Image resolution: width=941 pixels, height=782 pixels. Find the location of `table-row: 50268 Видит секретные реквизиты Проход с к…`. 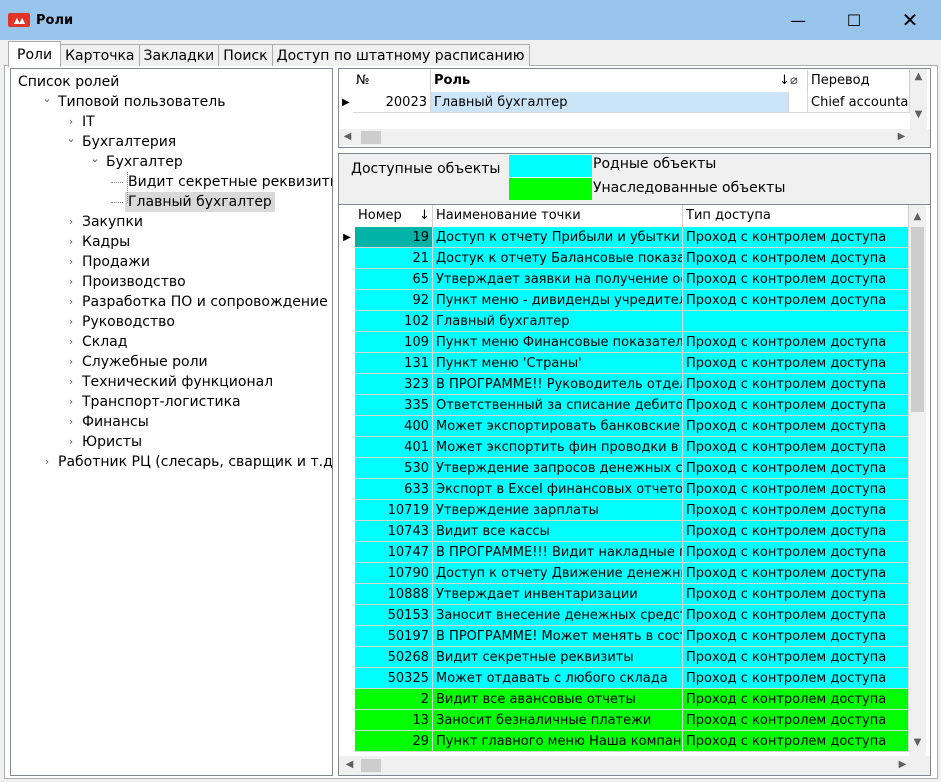

table-row: 50268 Видит секретные реквизиты Проход с к… is located at coordinates (624, 657).